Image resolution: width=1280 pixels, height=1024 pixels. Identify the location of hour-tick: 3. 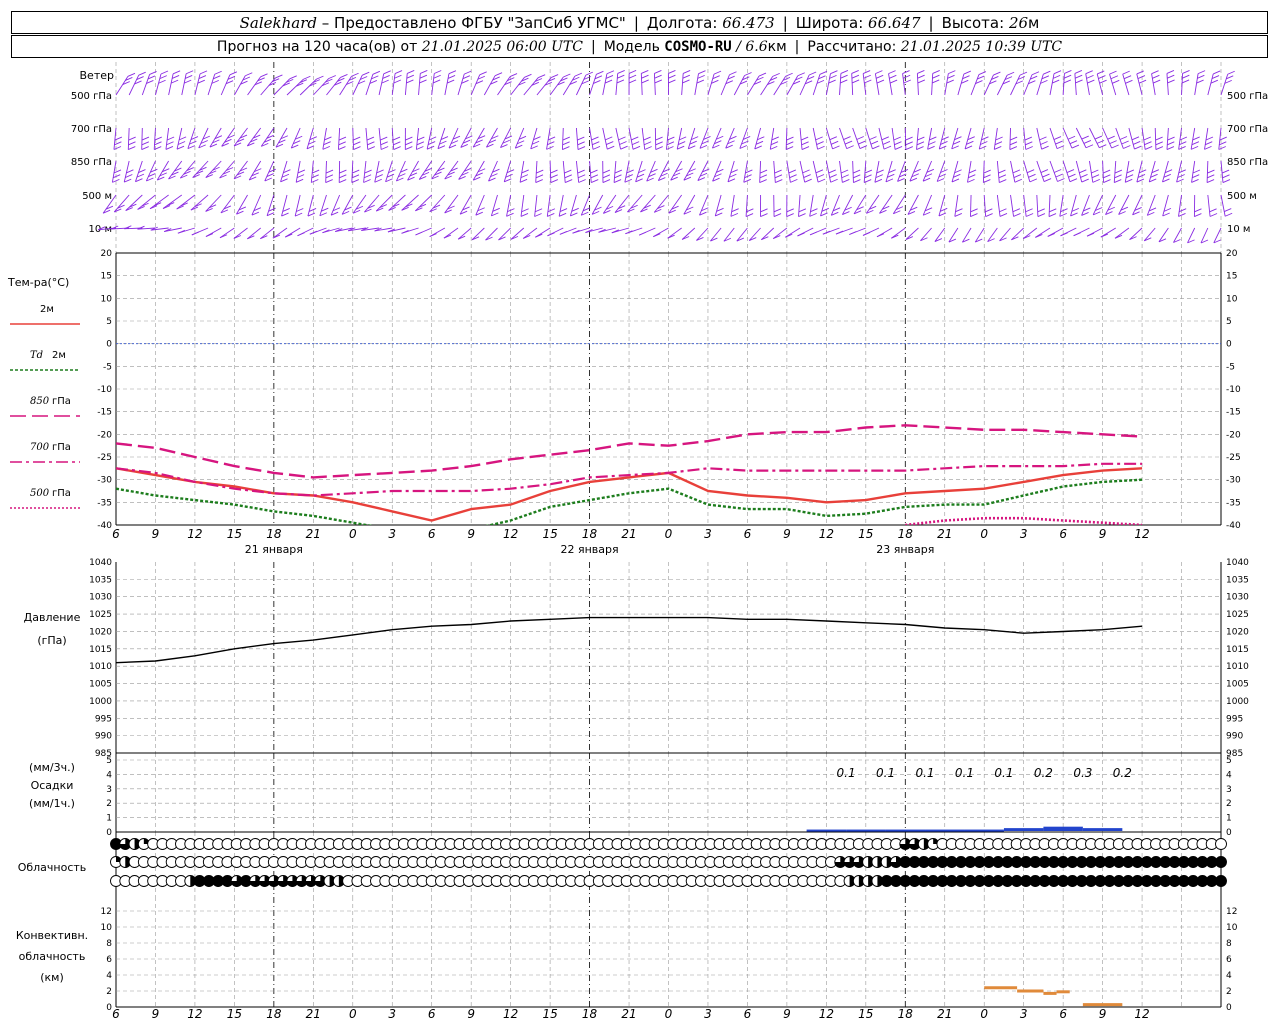
(1024, 534).